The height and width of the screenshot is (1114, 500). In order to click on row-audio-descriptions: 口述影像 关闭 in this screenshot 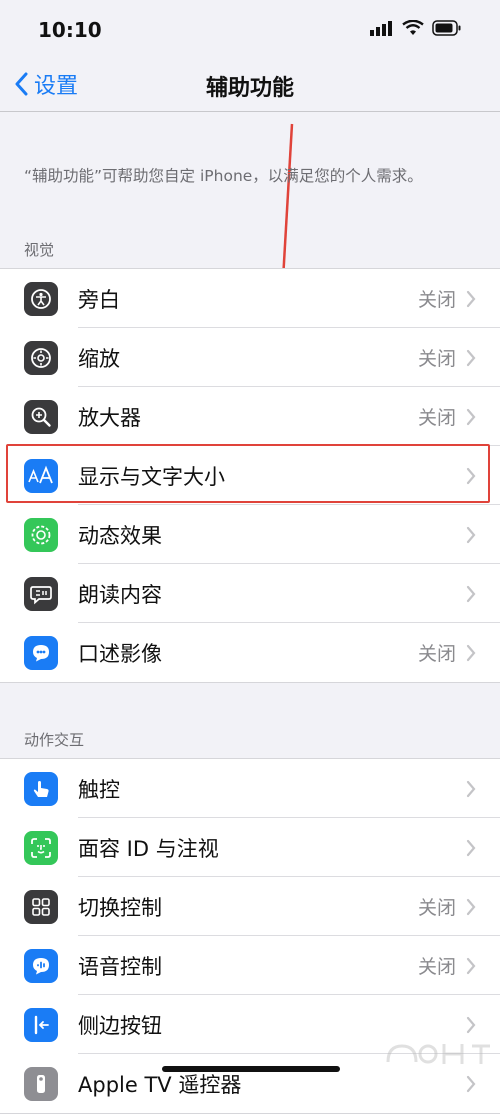, I will do `click(250, 652)`.